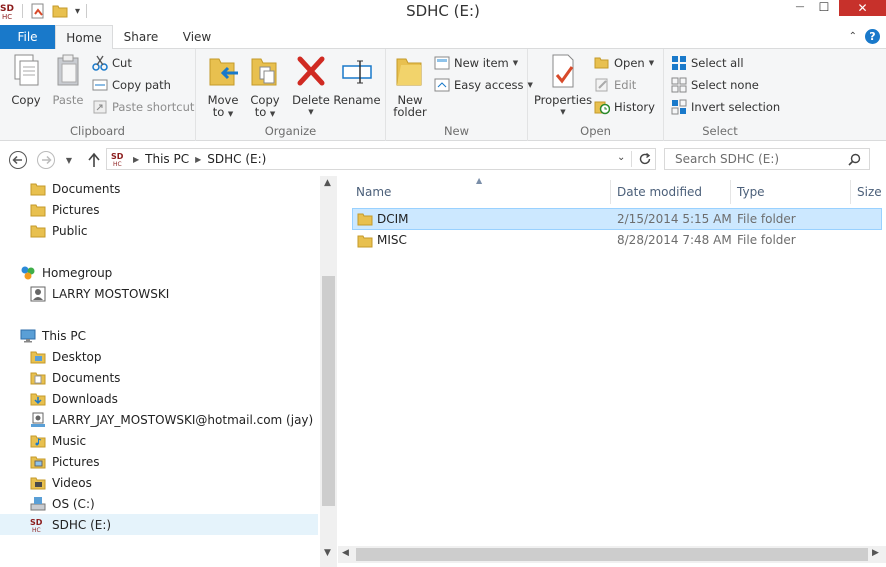  I want to click on maximize-icon: ☐, so click(824, 7).